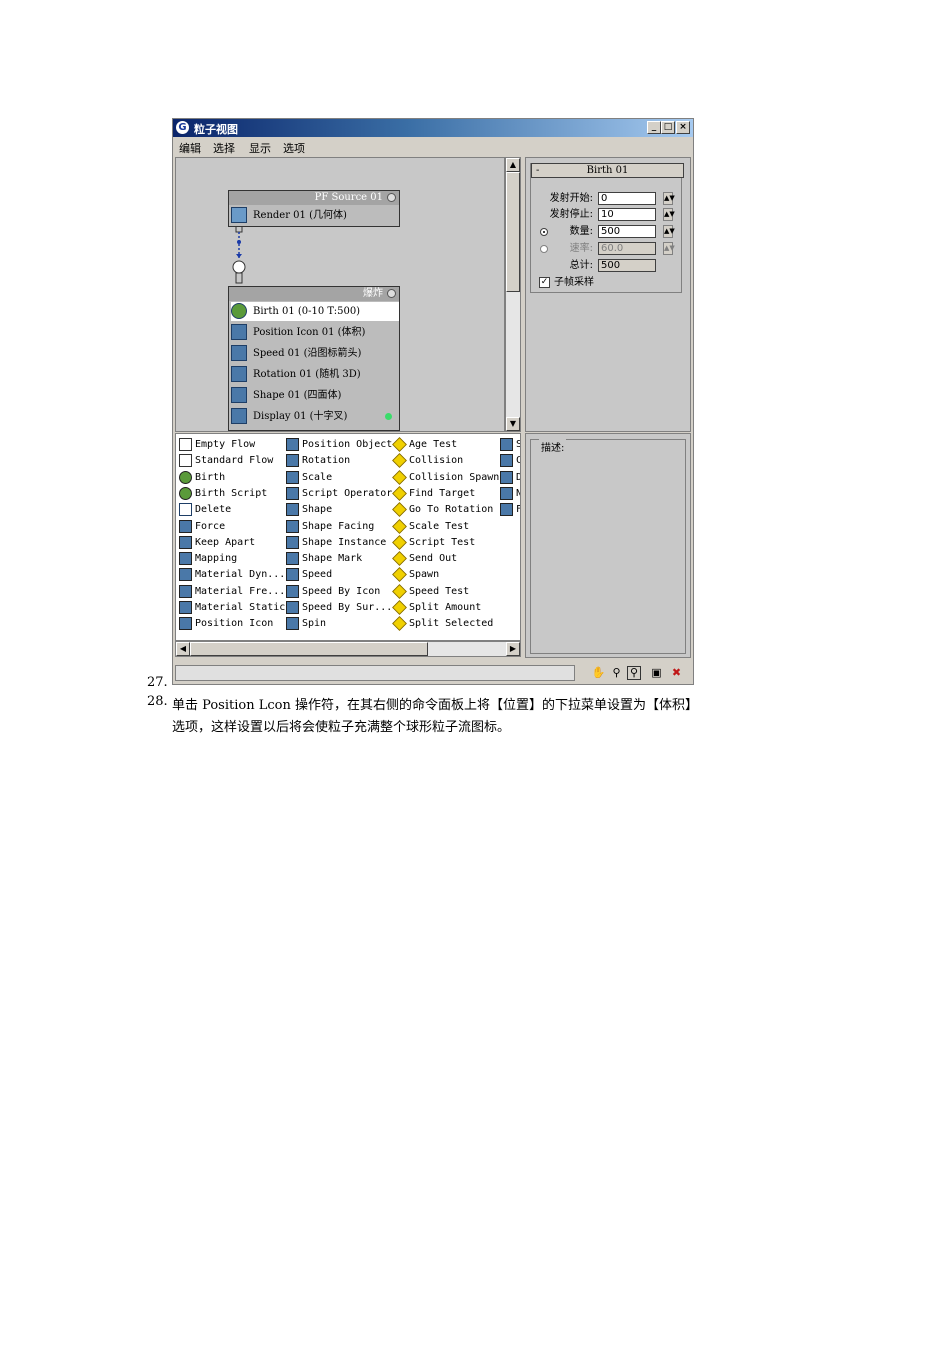  I want to click on emit-stop-row: 发射停止: 10 ▲▼, so click(612, 214).